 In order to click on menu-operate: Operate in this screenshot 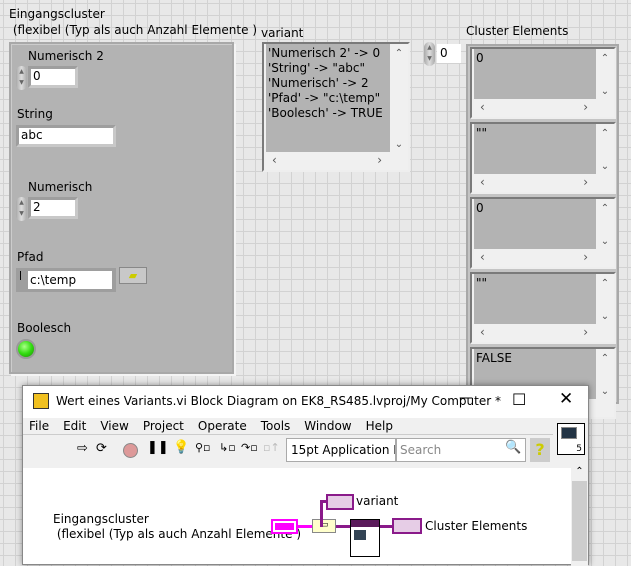, I will do `click(222, 426)`.